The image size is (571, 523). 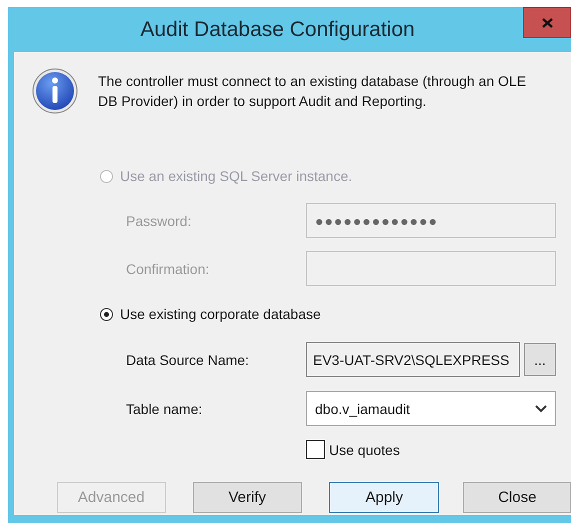 What do you see at coordinates (431, 408) in the screenshot?
I see `table-dropdown: dbo.v_iamaudit` at bounding box center [431, 408].